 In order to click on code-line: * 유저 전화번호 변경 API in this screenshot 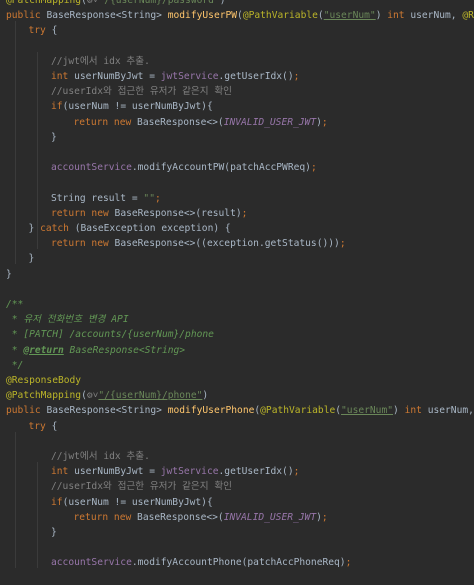, I will do `click(67, 319)`.